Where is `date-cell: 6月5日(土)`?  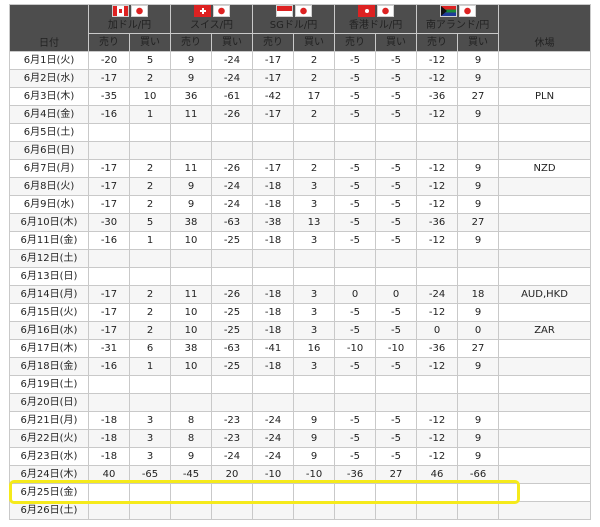 date-cell: 6月5日(土) is located at coordinates (49, 132).